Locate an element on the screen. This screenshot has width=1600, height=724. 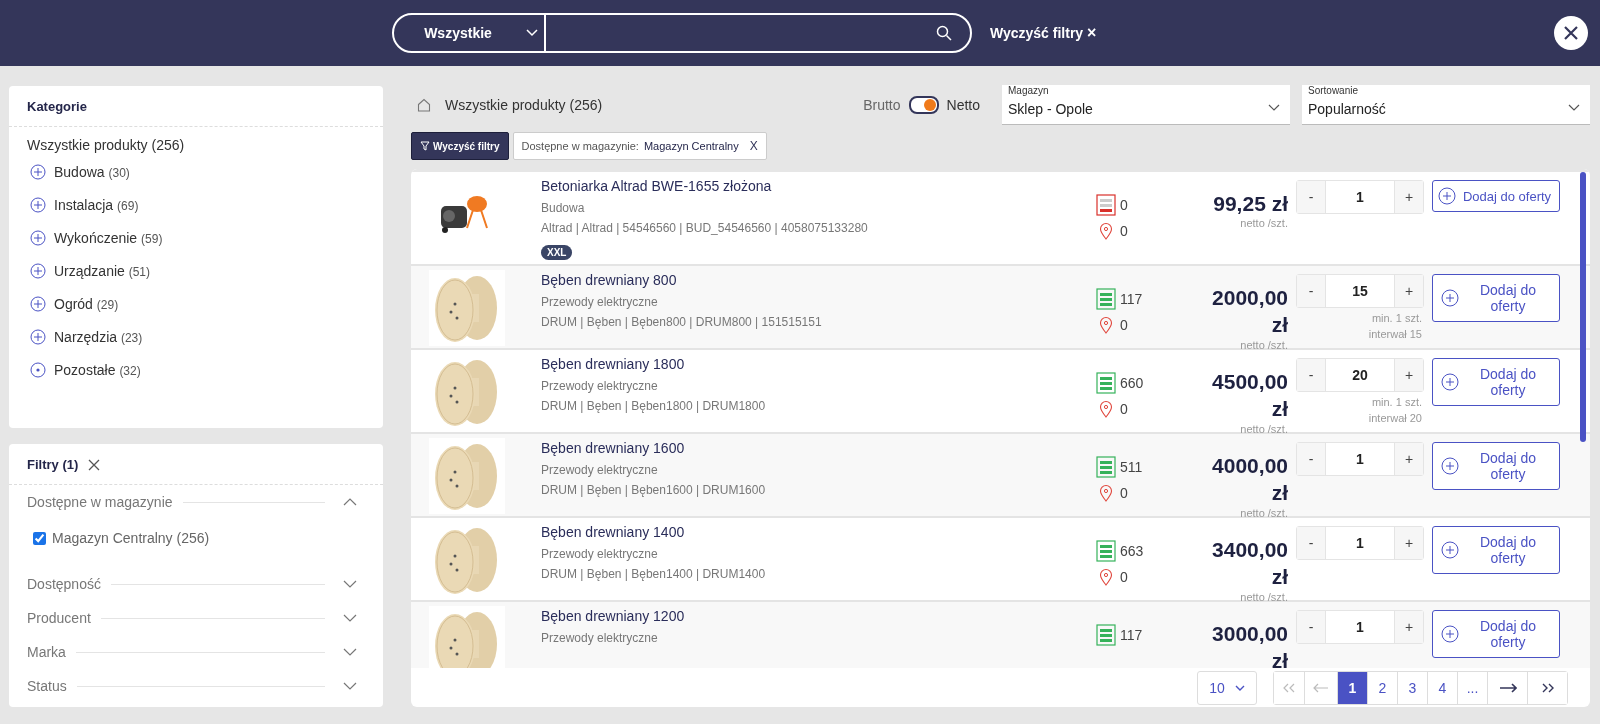
filter-option-label: Magazyn Centralny (256) is located at coordinates (131, 538).